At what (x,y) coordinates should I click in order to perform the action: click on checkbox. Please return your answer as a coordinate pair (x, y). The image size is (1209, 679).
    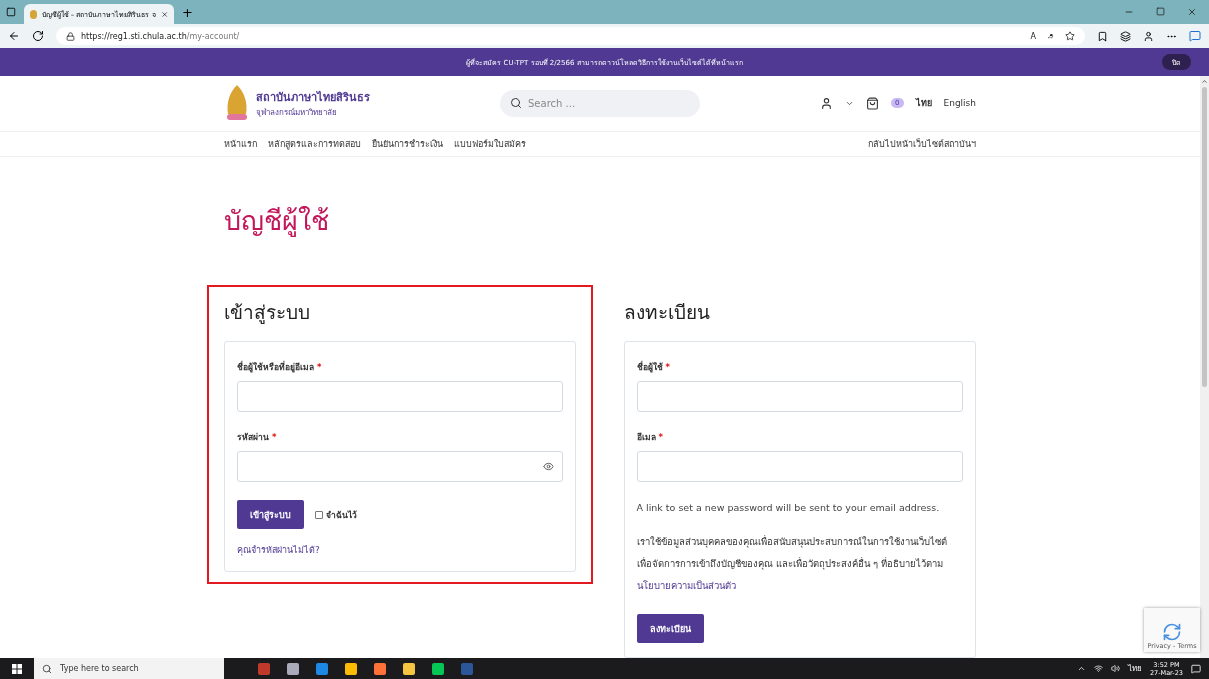
    Looking at the image, I should click on (319, 514).